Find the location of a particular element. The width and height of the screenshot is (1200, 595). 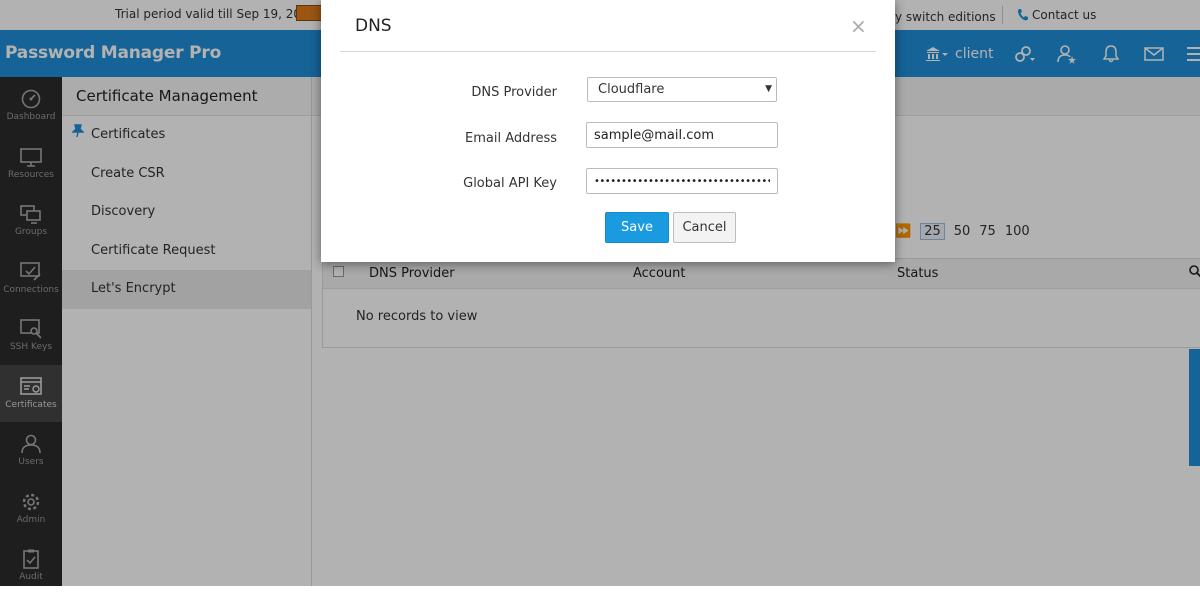

email-address-field is located at coordinates (682, 135).